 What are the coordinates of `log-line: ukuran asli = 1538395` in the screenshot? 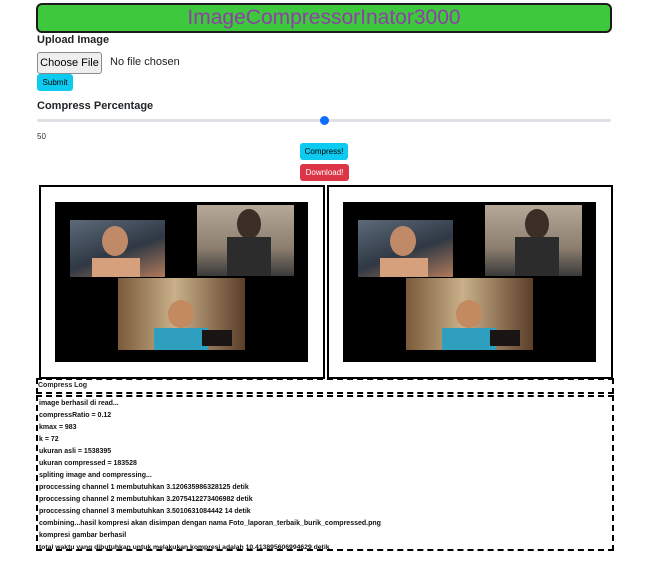 It's located at (75, 451).